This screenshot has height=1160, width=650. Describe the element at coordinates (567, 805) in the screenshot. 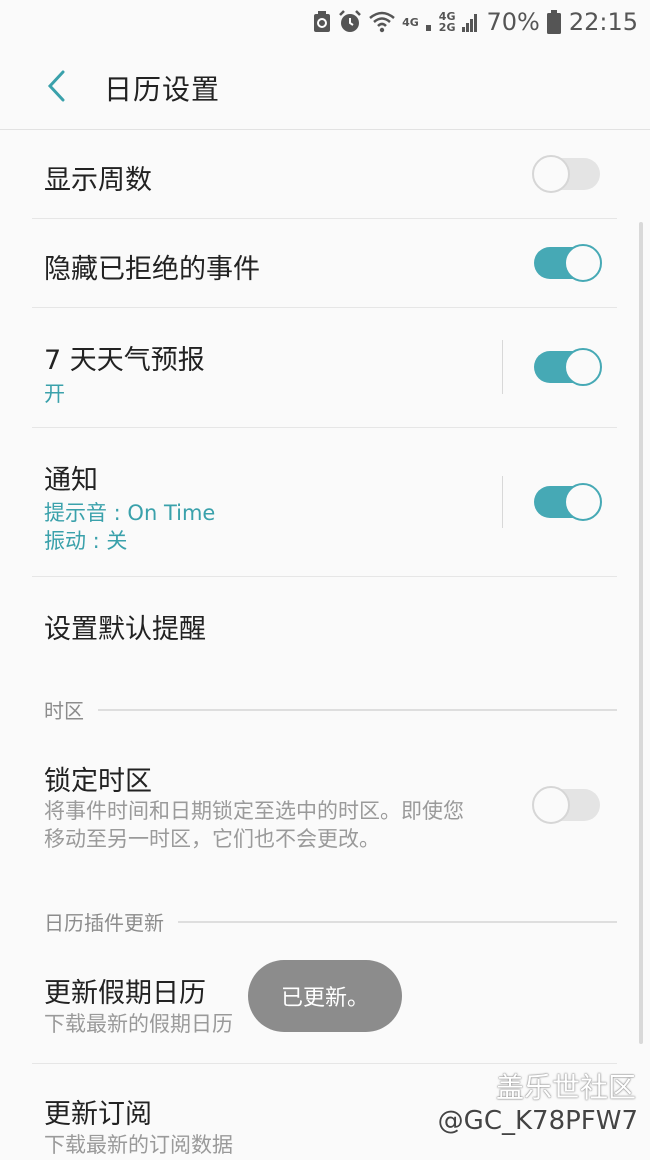

I see `lock-timezone-toggle` at that location.